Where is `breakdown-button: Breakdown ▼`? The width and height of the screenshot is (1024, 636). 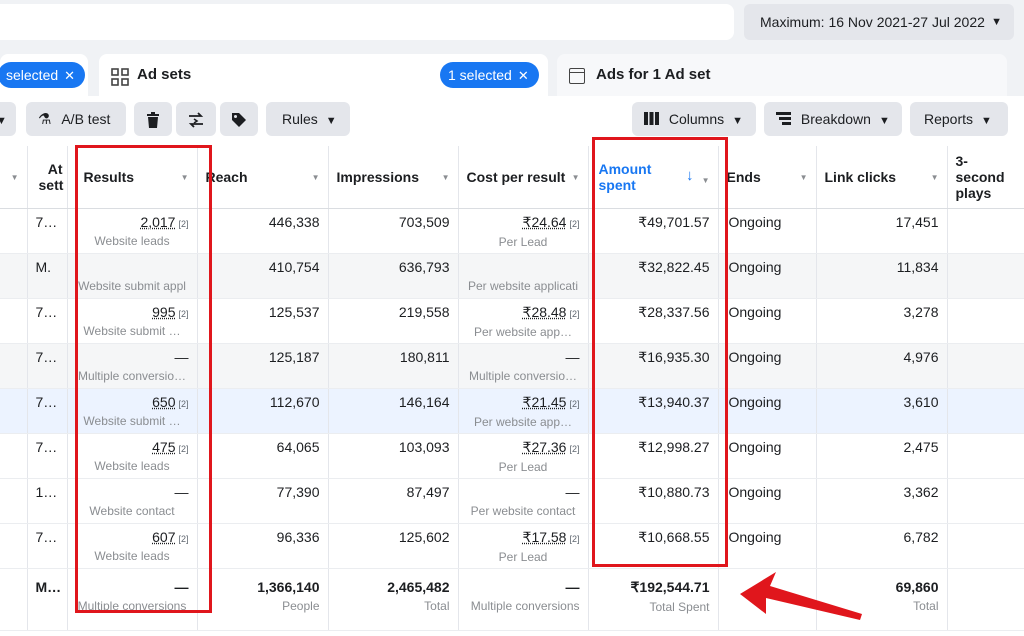 breakdown-button: Breakdown ▼ is located at coordinates (833, 119).